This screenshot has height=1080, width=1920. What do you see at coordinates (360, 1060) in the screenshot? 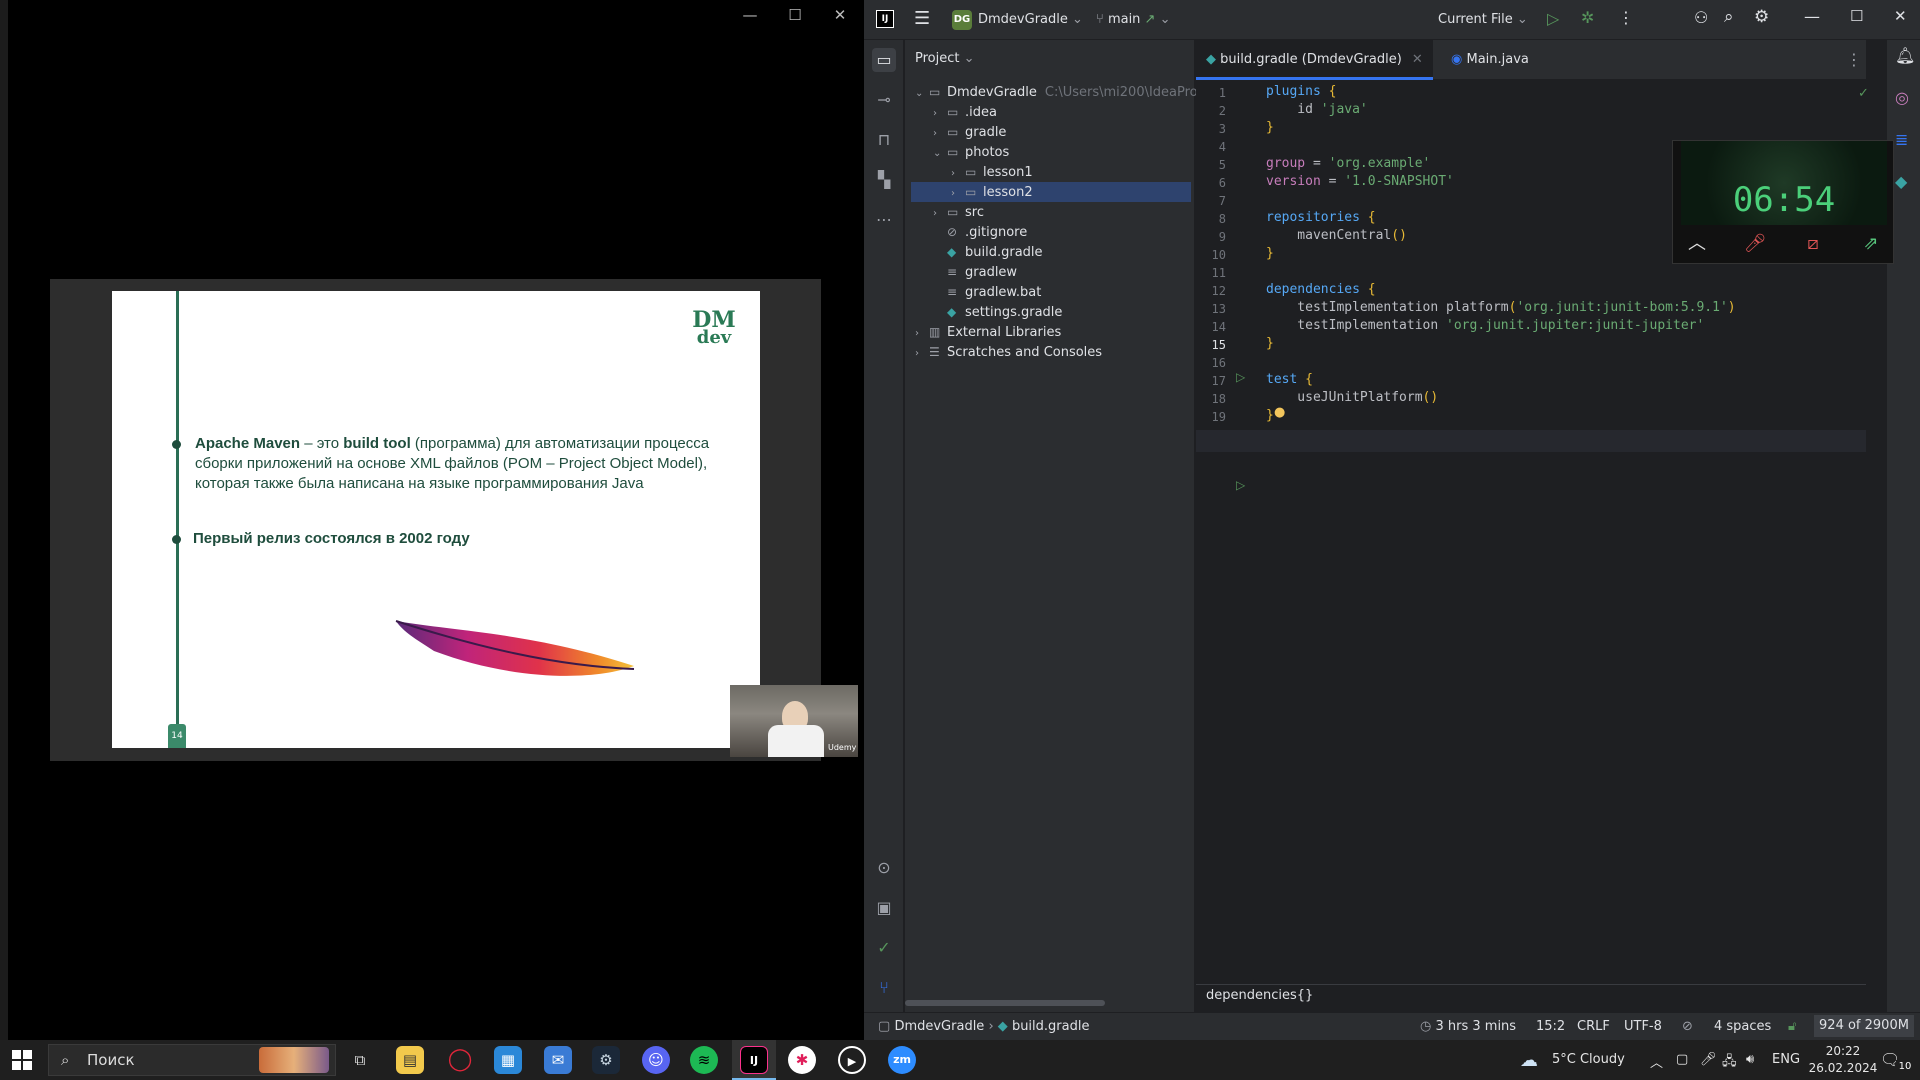
I see `task-view-icon: ⧉` at bounding box center [360, 1060].